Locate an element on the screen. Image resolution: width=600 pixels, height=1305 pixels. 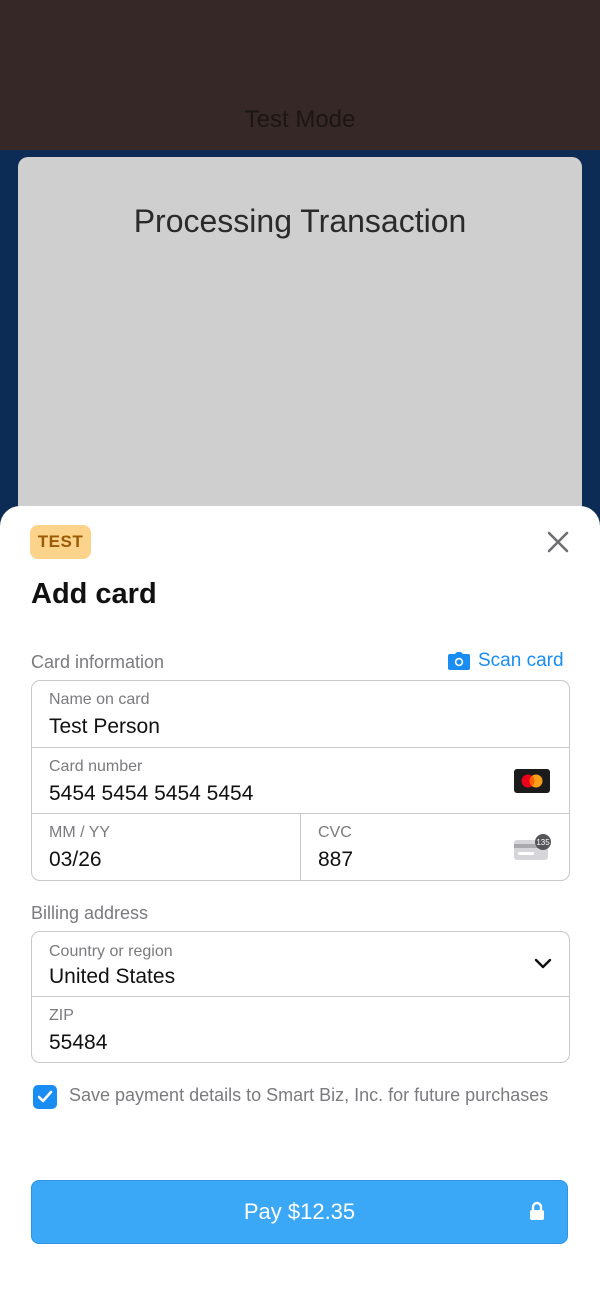
save-details-checkbox is located at coordinates (45, 1097).